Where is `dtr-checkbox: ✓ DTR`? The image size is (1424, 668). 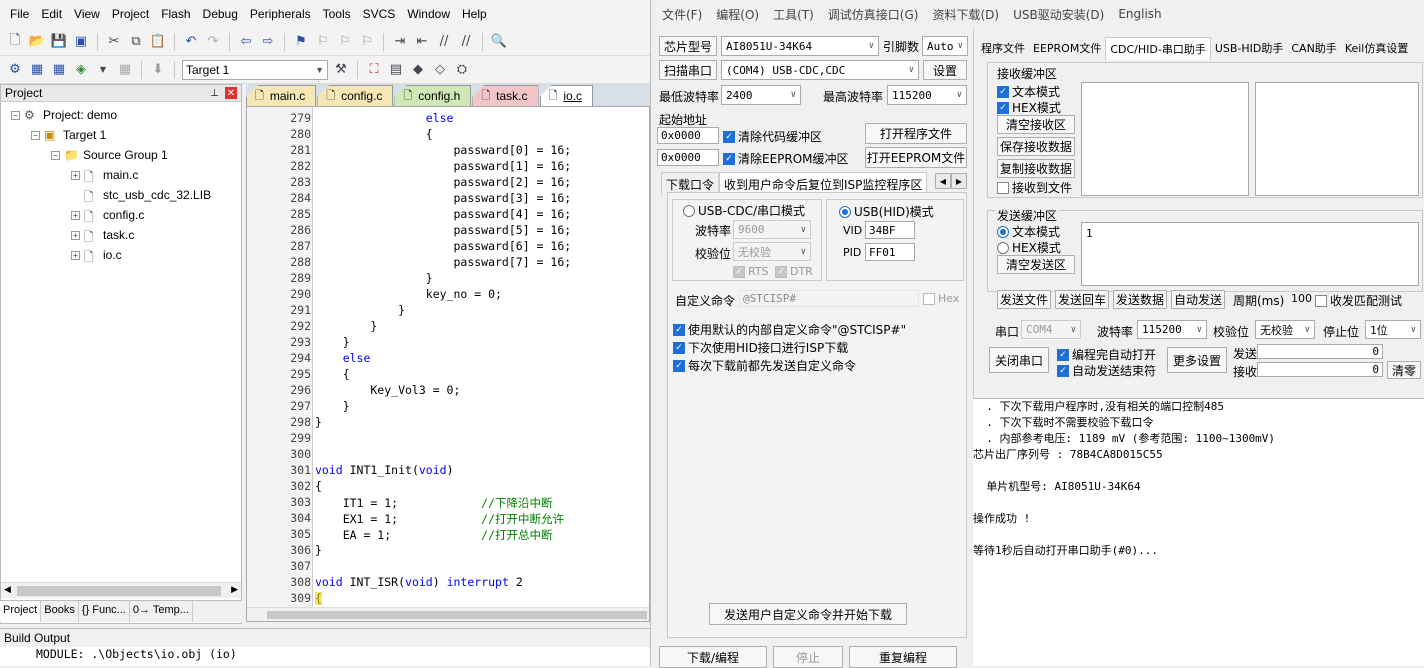
dtr-checkbox: ✓ DTR is located at coordinates (794, 271).